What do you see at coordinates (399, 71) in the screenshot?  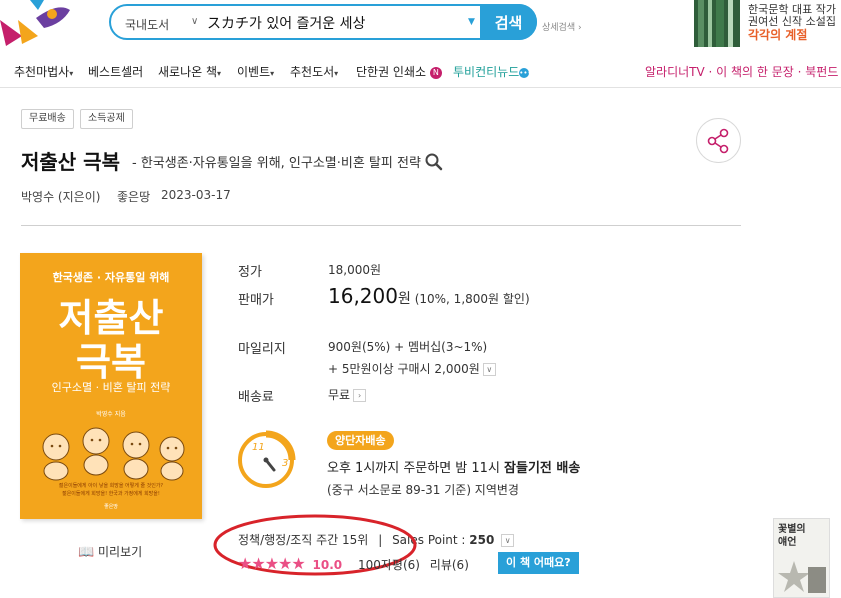 I see `nav-item-single-print: 단한권 인쇄소 N` at bounding box center [399, 71].